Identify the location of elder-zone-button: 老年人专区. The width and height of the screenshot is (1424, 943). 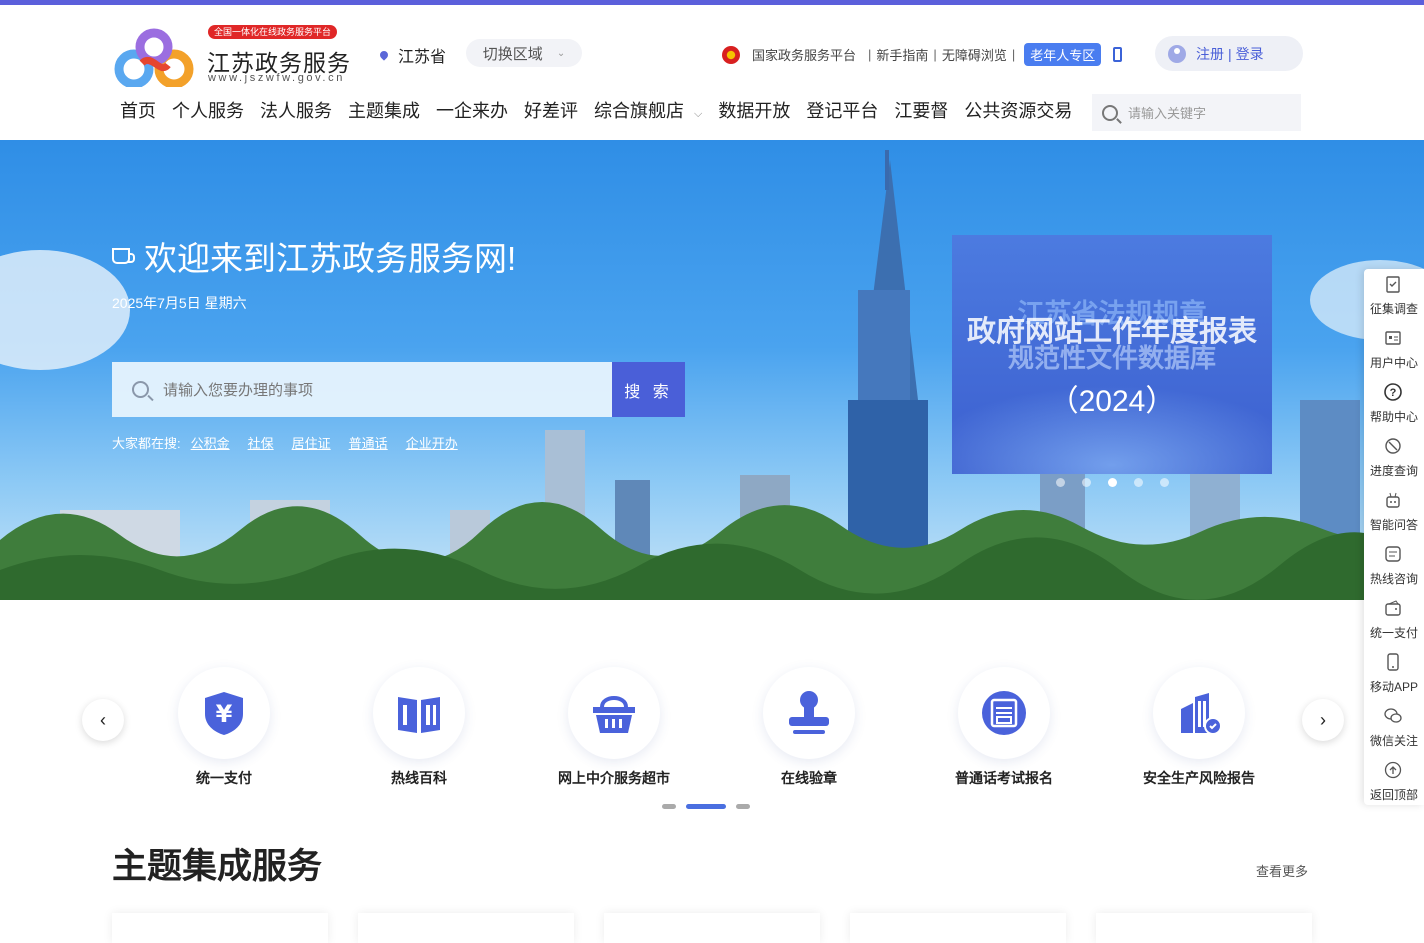
(1063, 54).